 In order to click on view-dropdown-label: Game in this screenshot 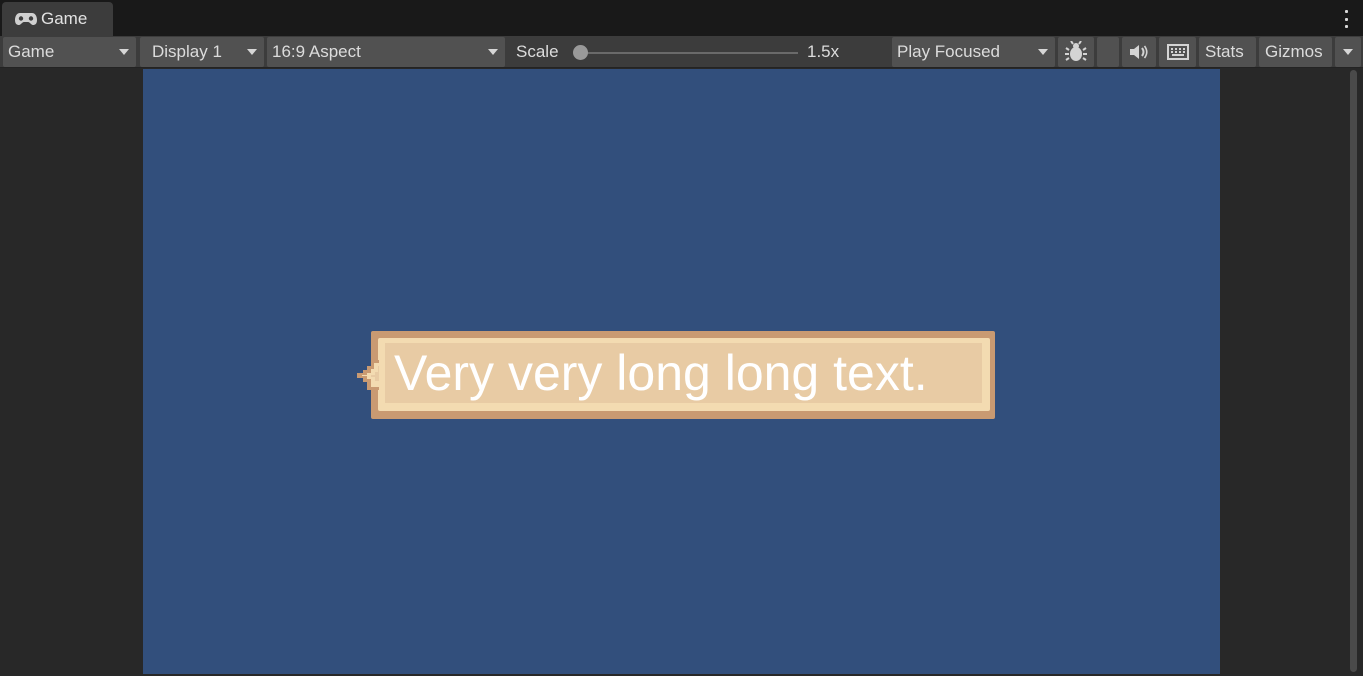, I will do `click(31, 51)`.